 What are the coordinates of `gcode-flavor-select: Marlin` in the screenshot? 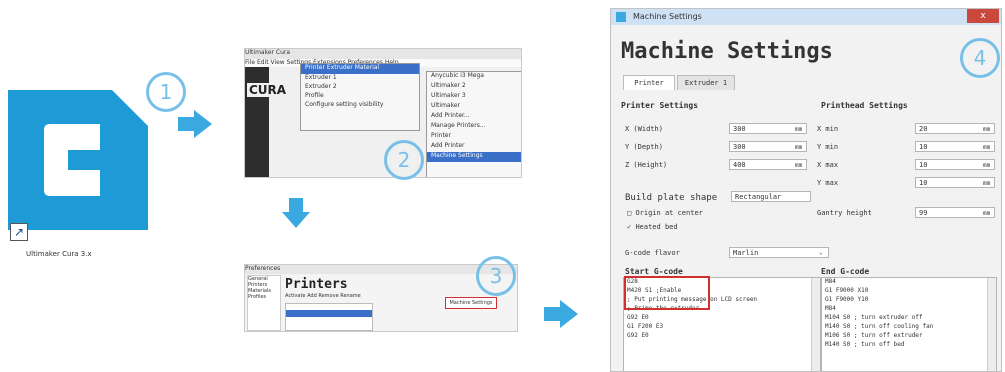 It's located at (779, 252).